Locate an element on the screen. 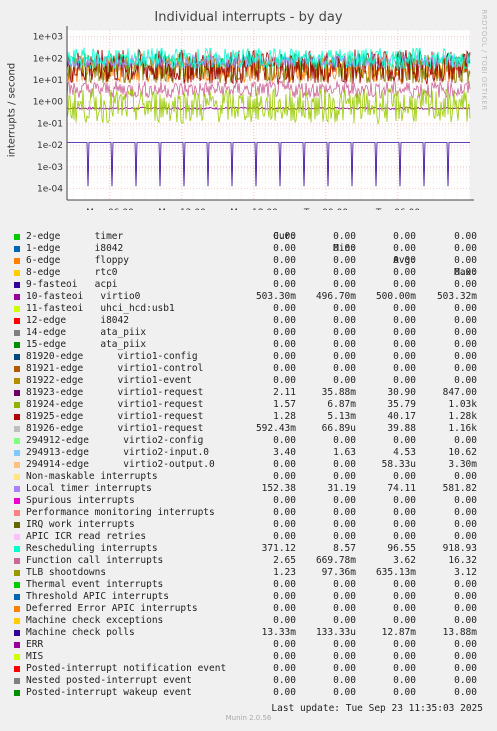  legend-row: 12-edge i8042 0.00 0.00 0.00 0.00 is located at coordinates (248, 321).